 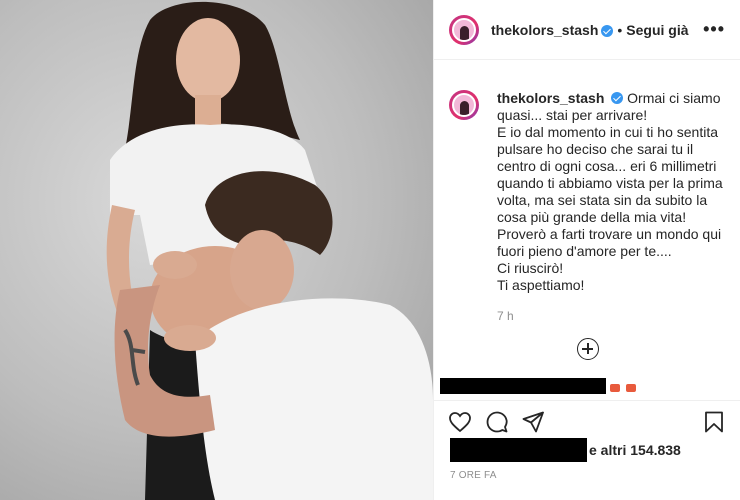 I want to click on caption-line: centro di ogni cosa... eri 6 millimetri, so click(x=607, y=166).